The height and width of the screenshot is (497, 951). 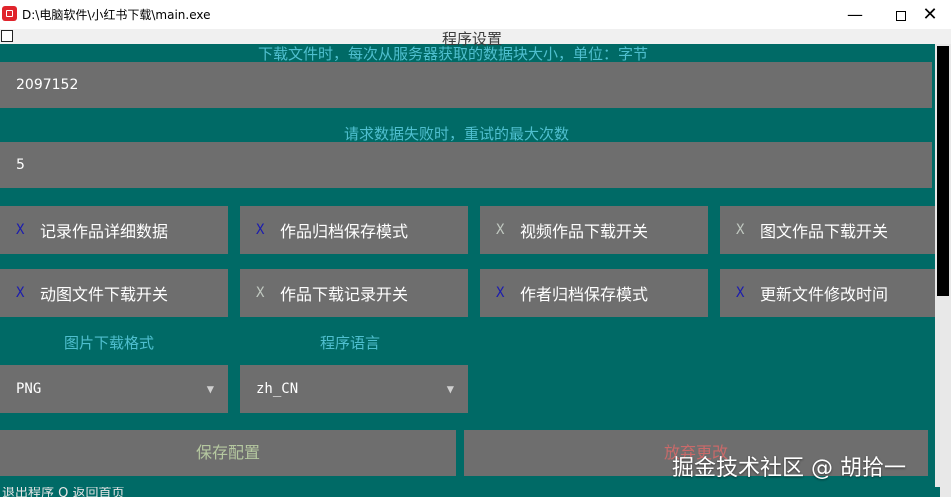 I want to click on image-format-label: 图片下载格式, so click(x=109, y=343).